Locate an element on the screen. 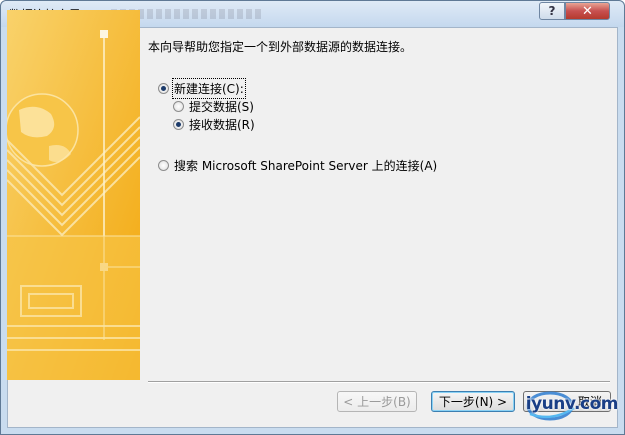 Image resolution: width=625 pixels, height=435 pixels. search-sharepoint-label: 搜索 Microsoft SharePoint Server 上的连接(A) is located at coordinates (306, 166).